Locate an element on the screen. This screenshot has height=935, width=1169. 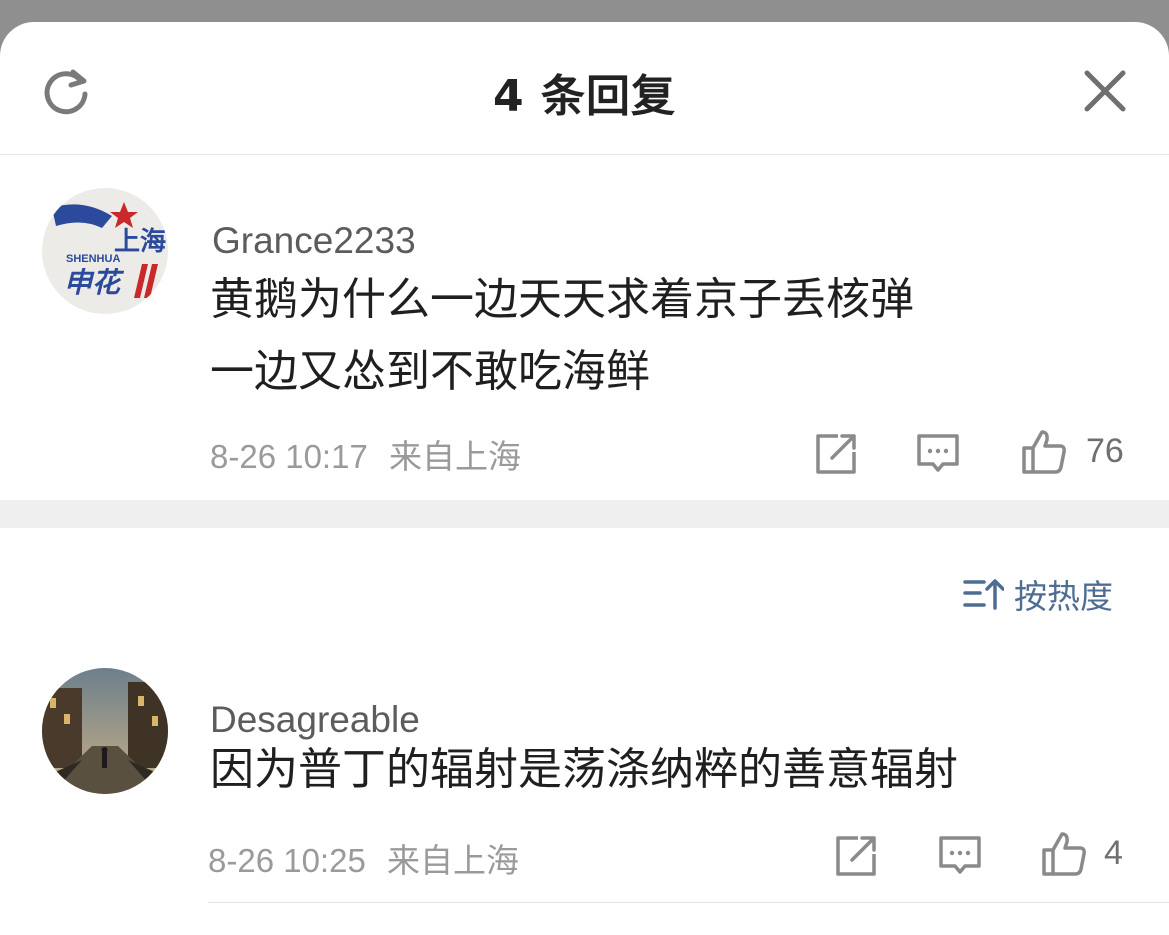
reply-like-count: 4 is located at coordinates (1113, 853).